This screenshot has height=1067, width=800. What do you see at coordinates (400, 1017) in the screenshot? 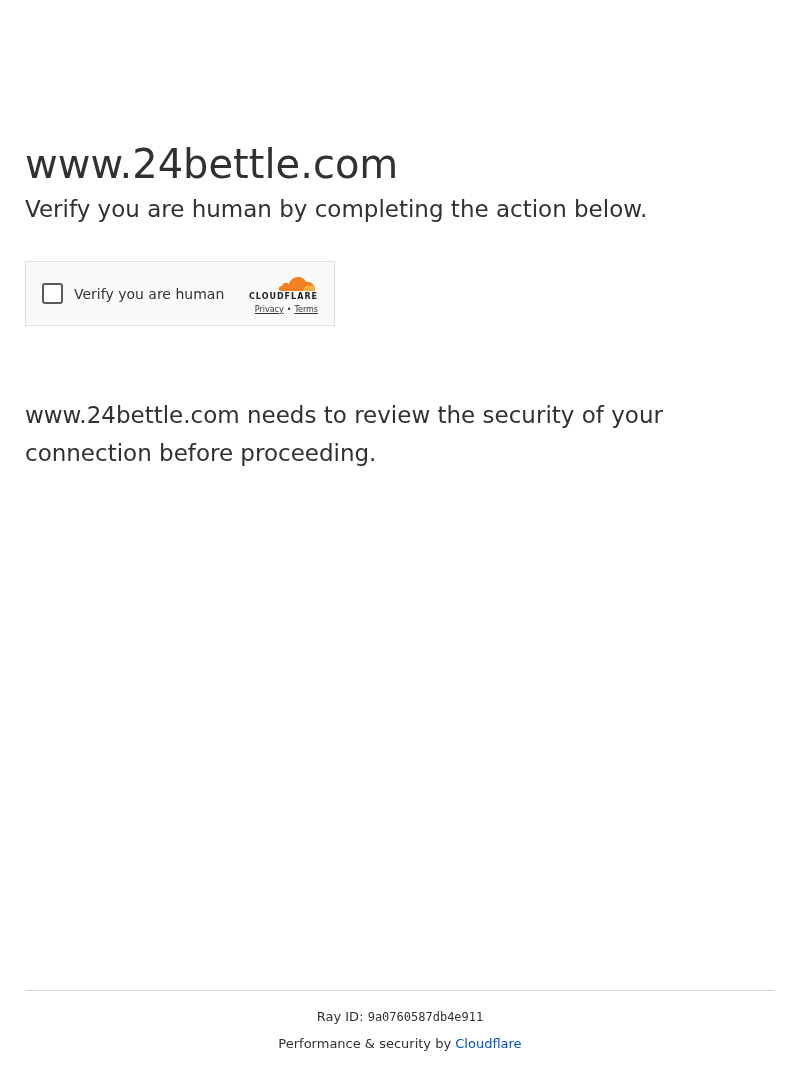
I see `ray-id: Ray ID: 9a0760587db4e911` at bounding box center [400, 1017].